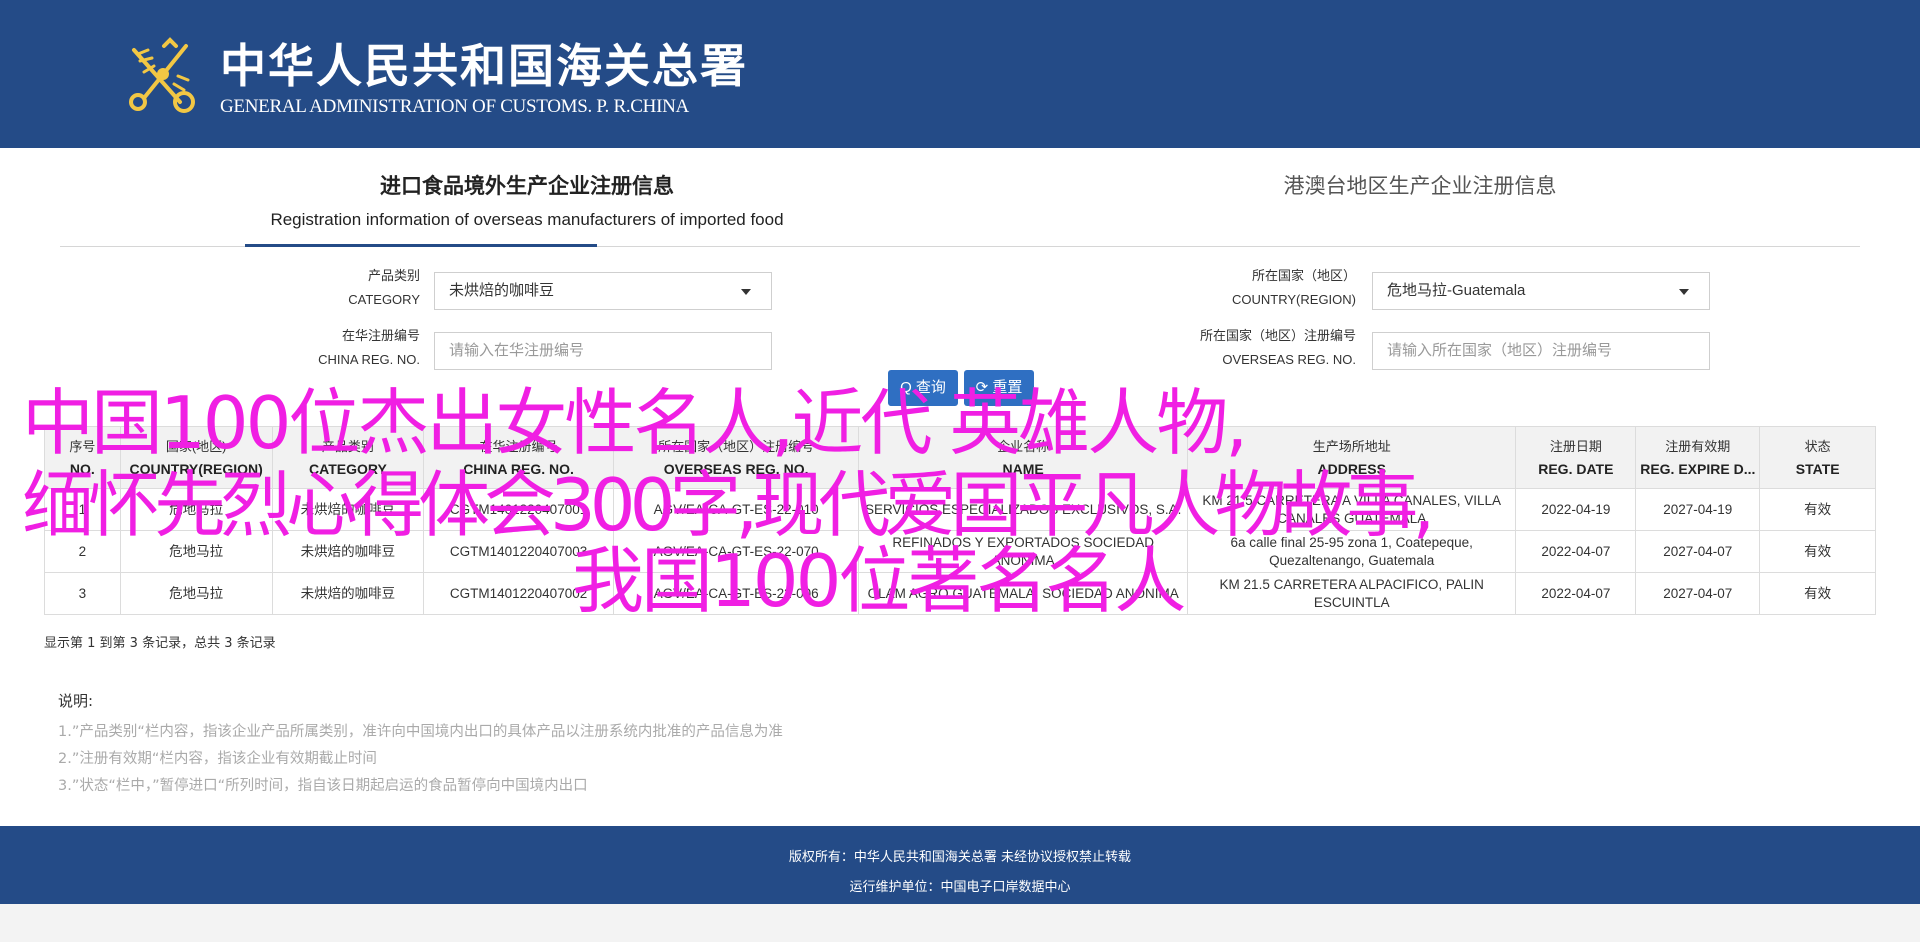 The height and width of the screenshot is (942, 1920). What do you see at coordinates (603, 291) in the screenshot?
I see `category-select: 未烘焙的咖啡豆` at bounding box center [603, 291].